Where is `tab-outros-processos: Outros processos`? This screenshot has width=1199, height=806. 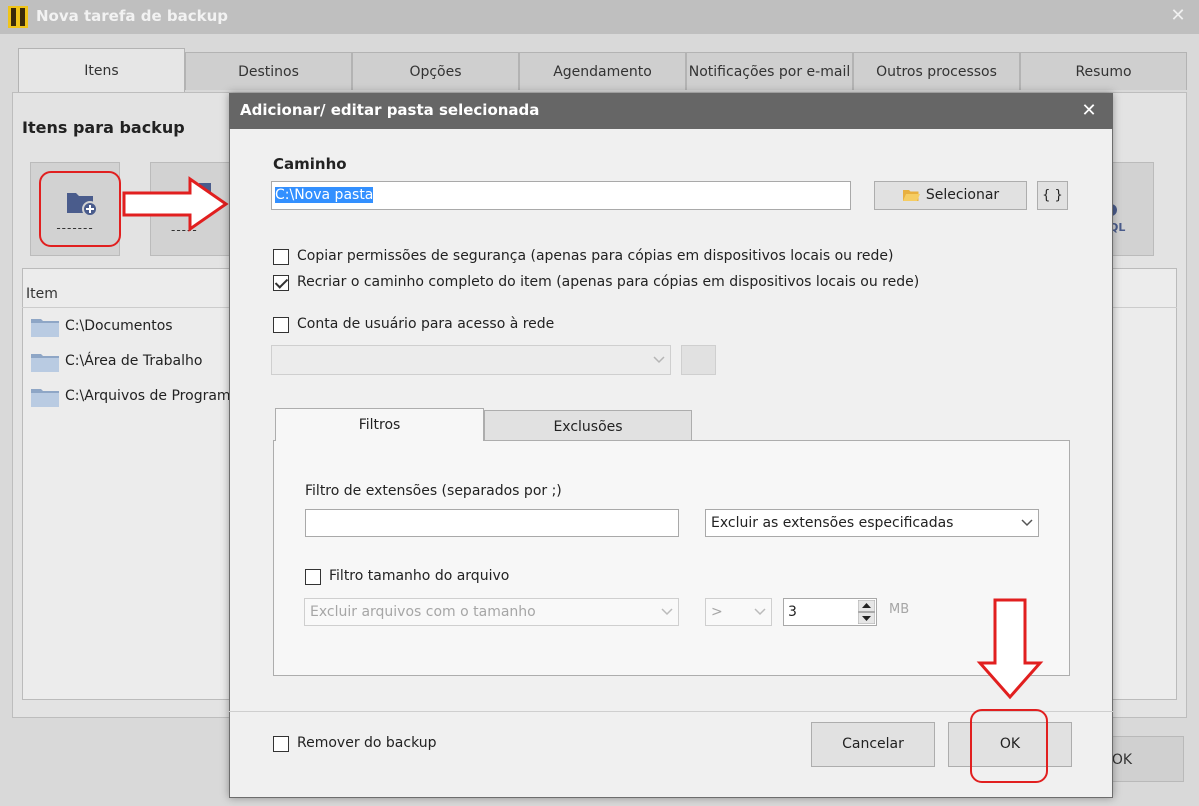
tab-outros-processos: Outros processos is located at coordinates (936, 71).